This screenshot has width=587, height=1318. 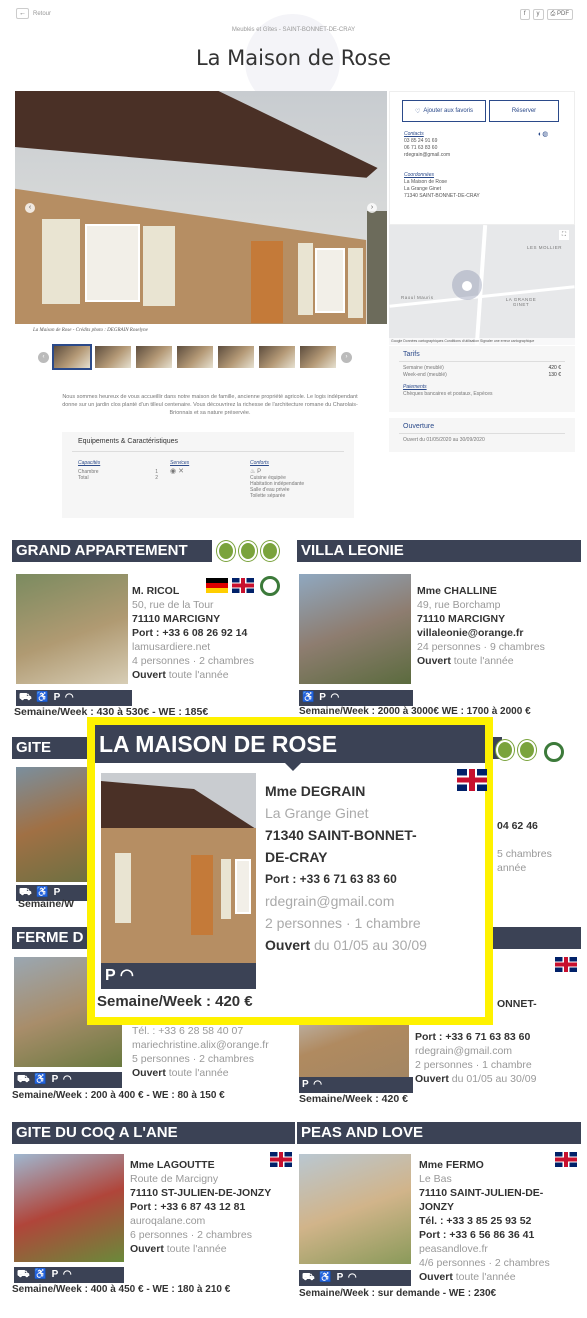 I want to click on thumbs-prev-icon: ‹, so click(x=43, y=357).